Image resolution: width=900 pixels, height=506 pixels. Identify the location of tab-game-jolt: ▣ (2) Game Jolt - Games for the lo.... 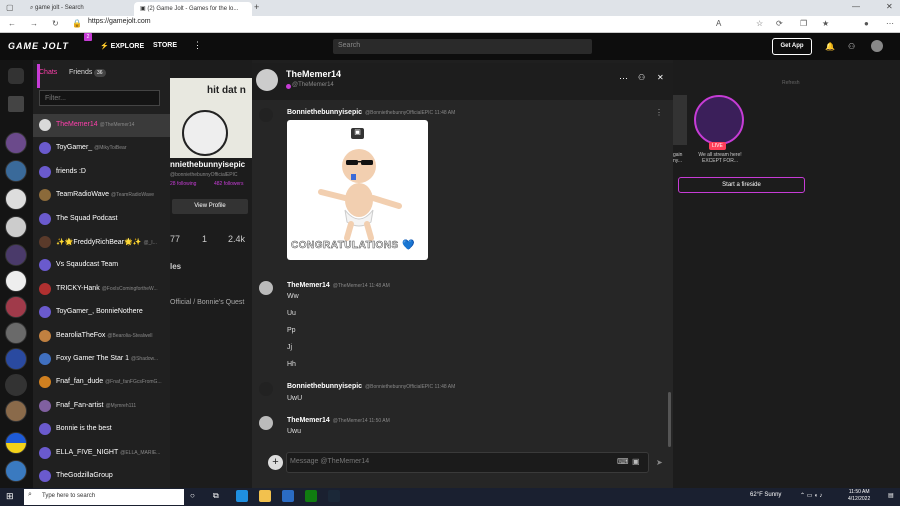
(193, 9).